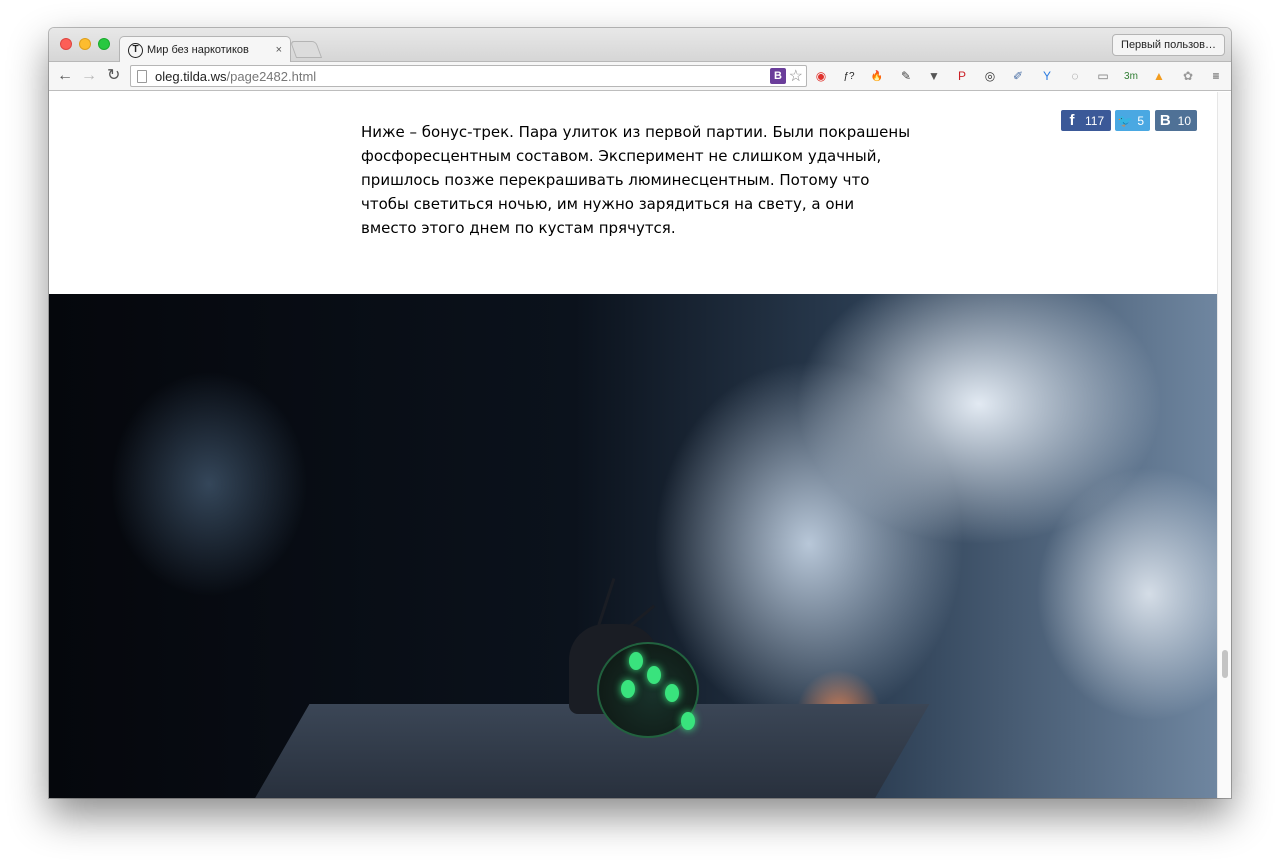 This screenshot has height=868, width=1280. I want to click on tab-close-icon: ×, so click(279, 50).